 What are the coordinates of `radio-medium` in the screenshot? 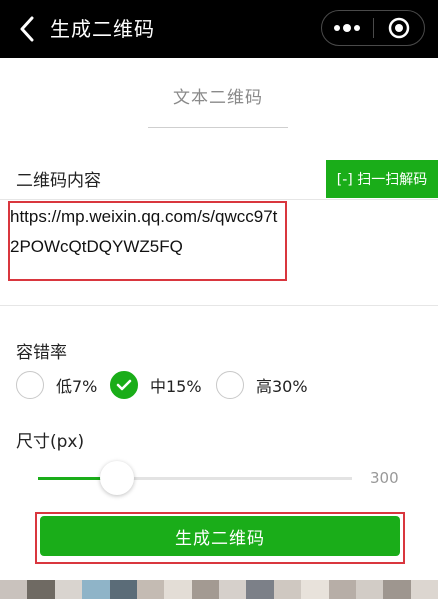 It's located at (124, 385).